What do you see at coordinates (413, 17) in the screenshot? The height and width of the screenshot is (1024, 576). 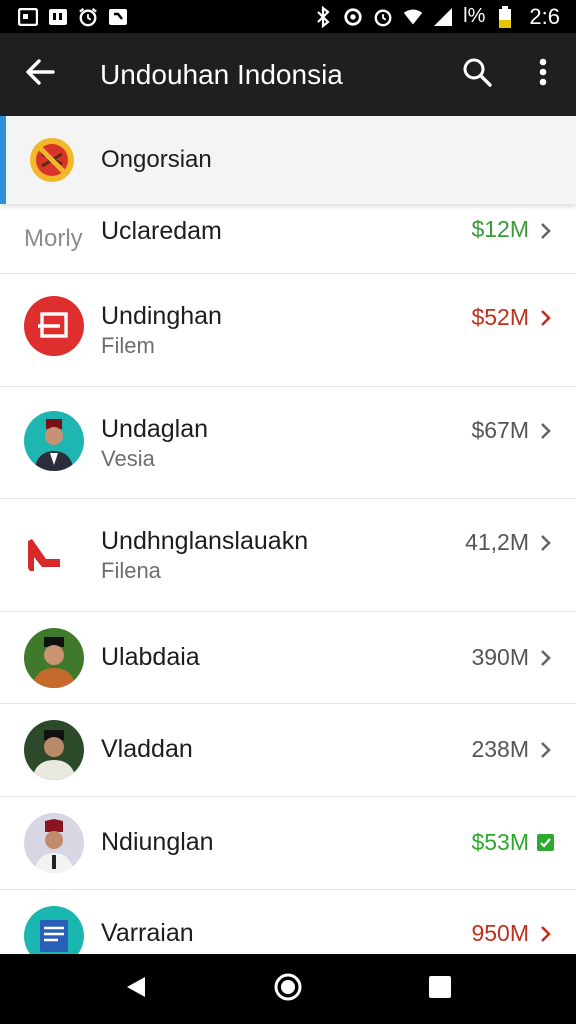 I see `wifi-icon` at bounding box center [413, 17].